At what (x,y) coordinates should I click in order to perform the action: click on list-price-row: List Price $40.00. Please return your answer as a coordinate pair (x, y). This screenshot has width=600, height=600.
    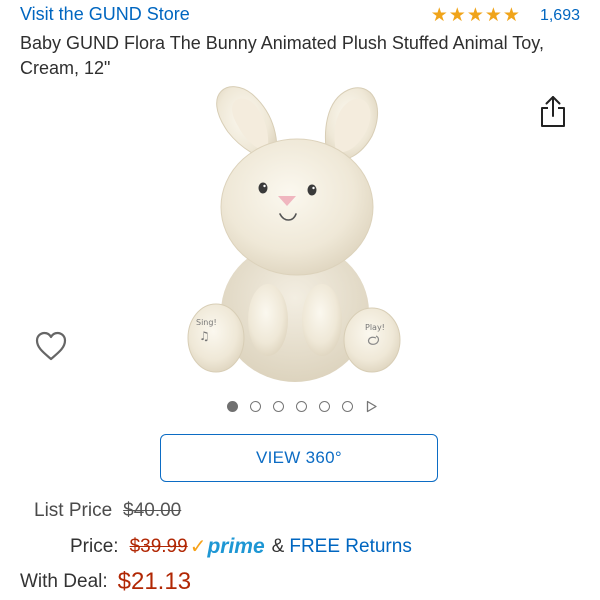
    Looking at the image, I should click on (107, 511).